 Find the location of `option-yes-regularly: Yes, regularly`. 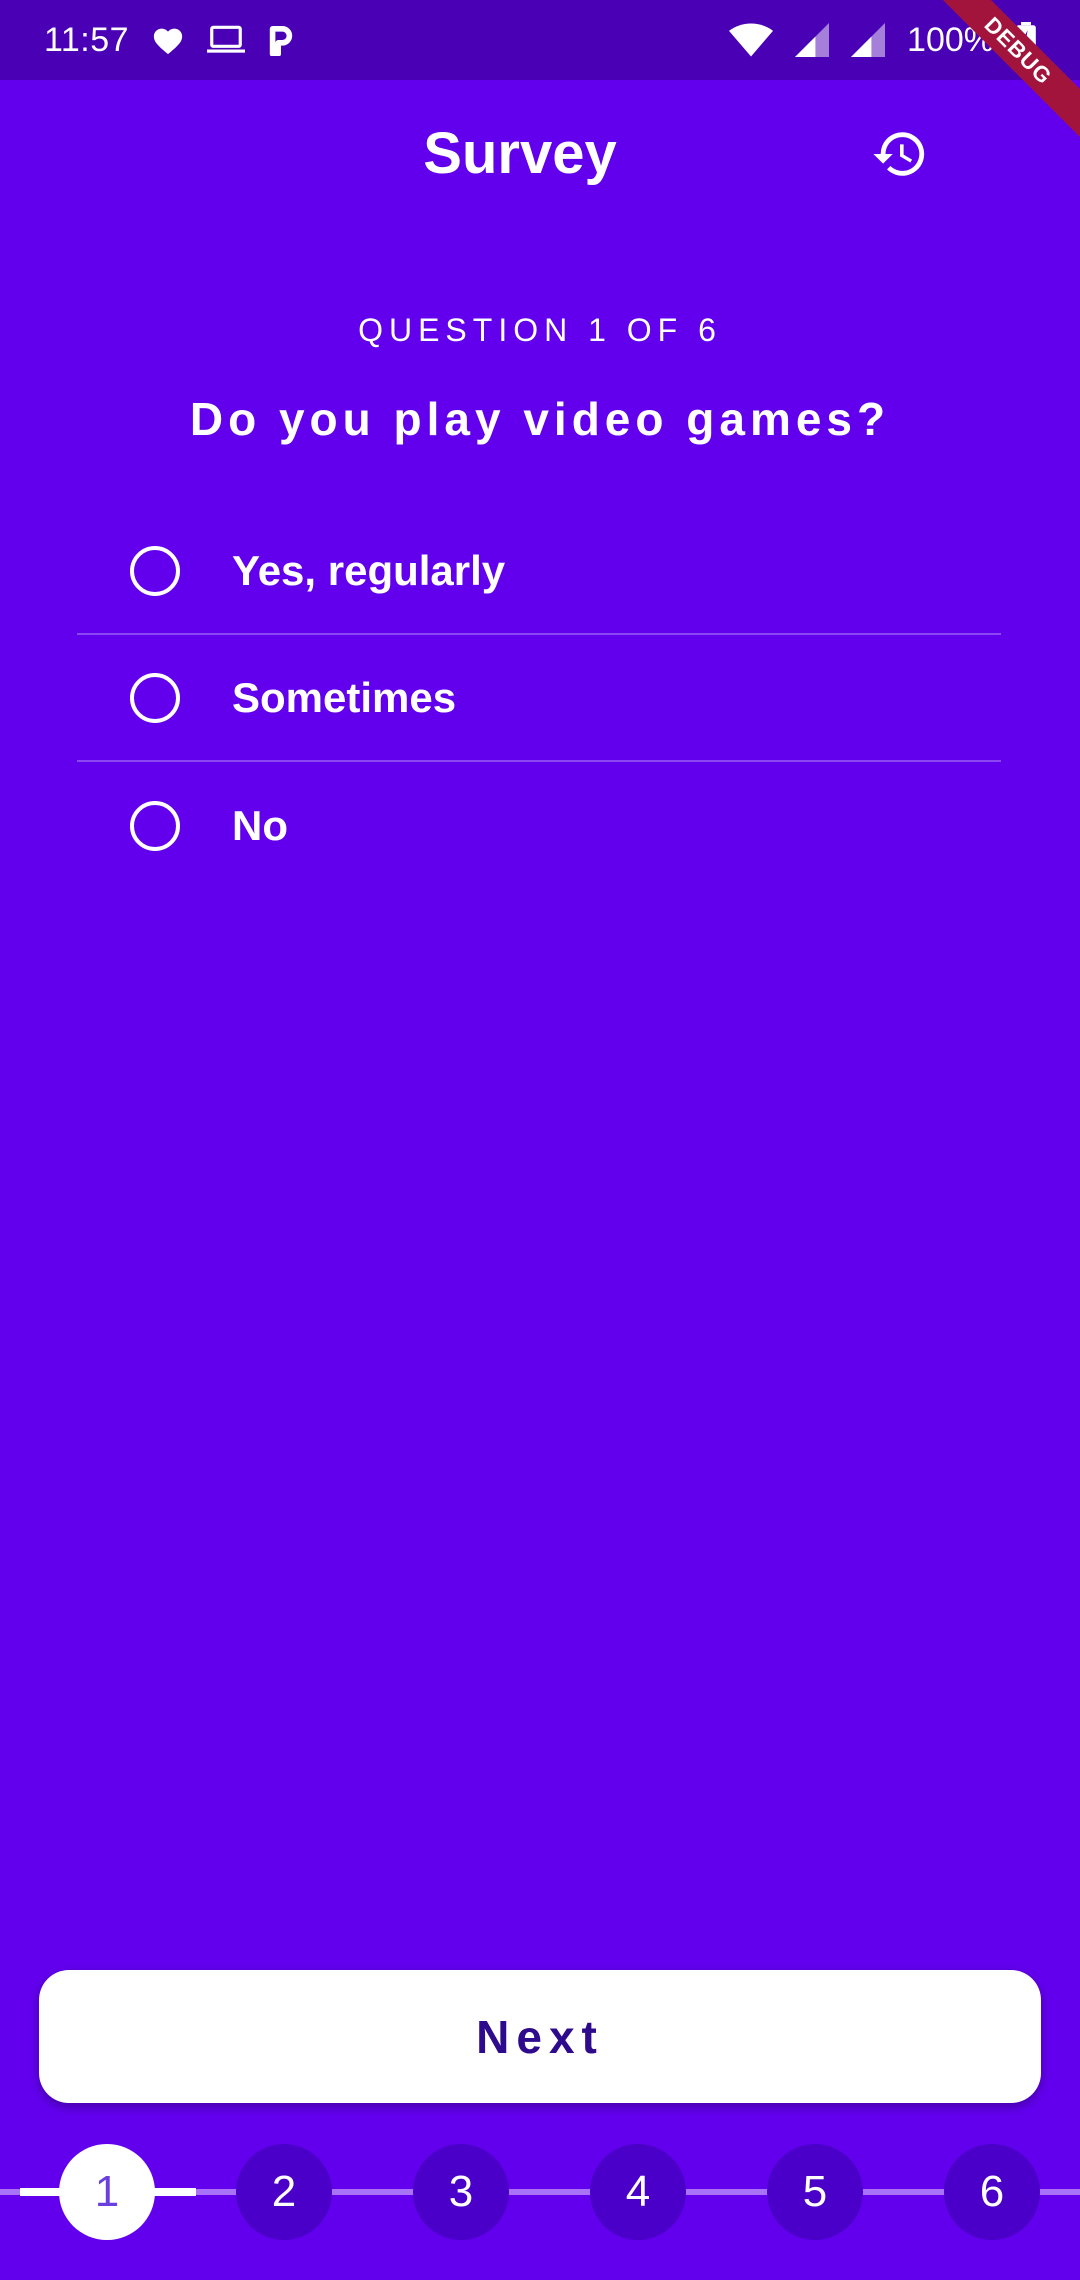

option-yes-regularly: Yes, regularly is located at coordinates (539, 571).